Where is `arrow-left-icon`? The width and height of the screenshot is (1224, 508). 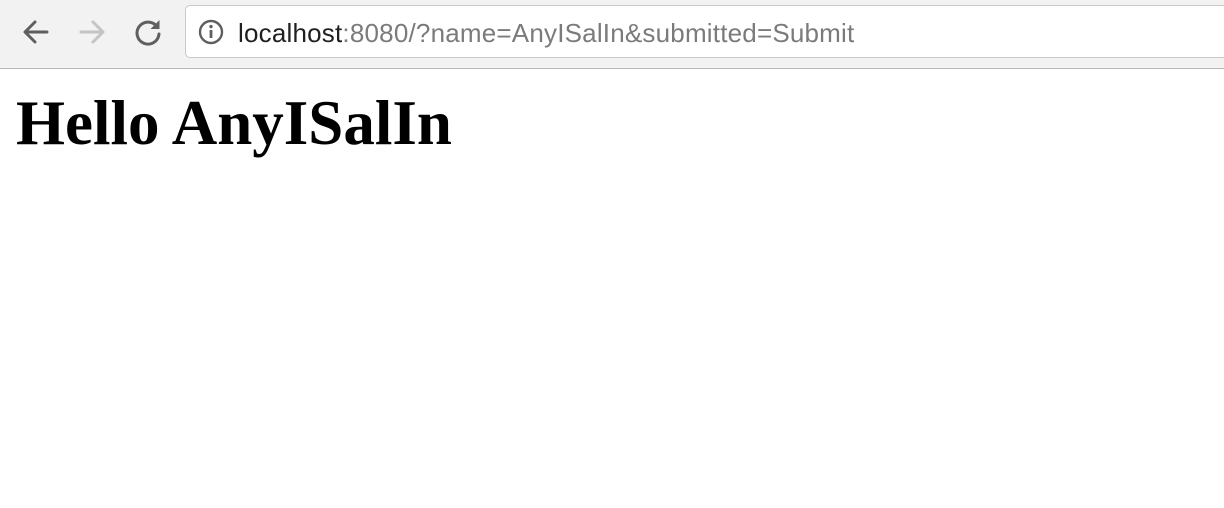
arrow-left-icon is located at coordinates (36, 32).